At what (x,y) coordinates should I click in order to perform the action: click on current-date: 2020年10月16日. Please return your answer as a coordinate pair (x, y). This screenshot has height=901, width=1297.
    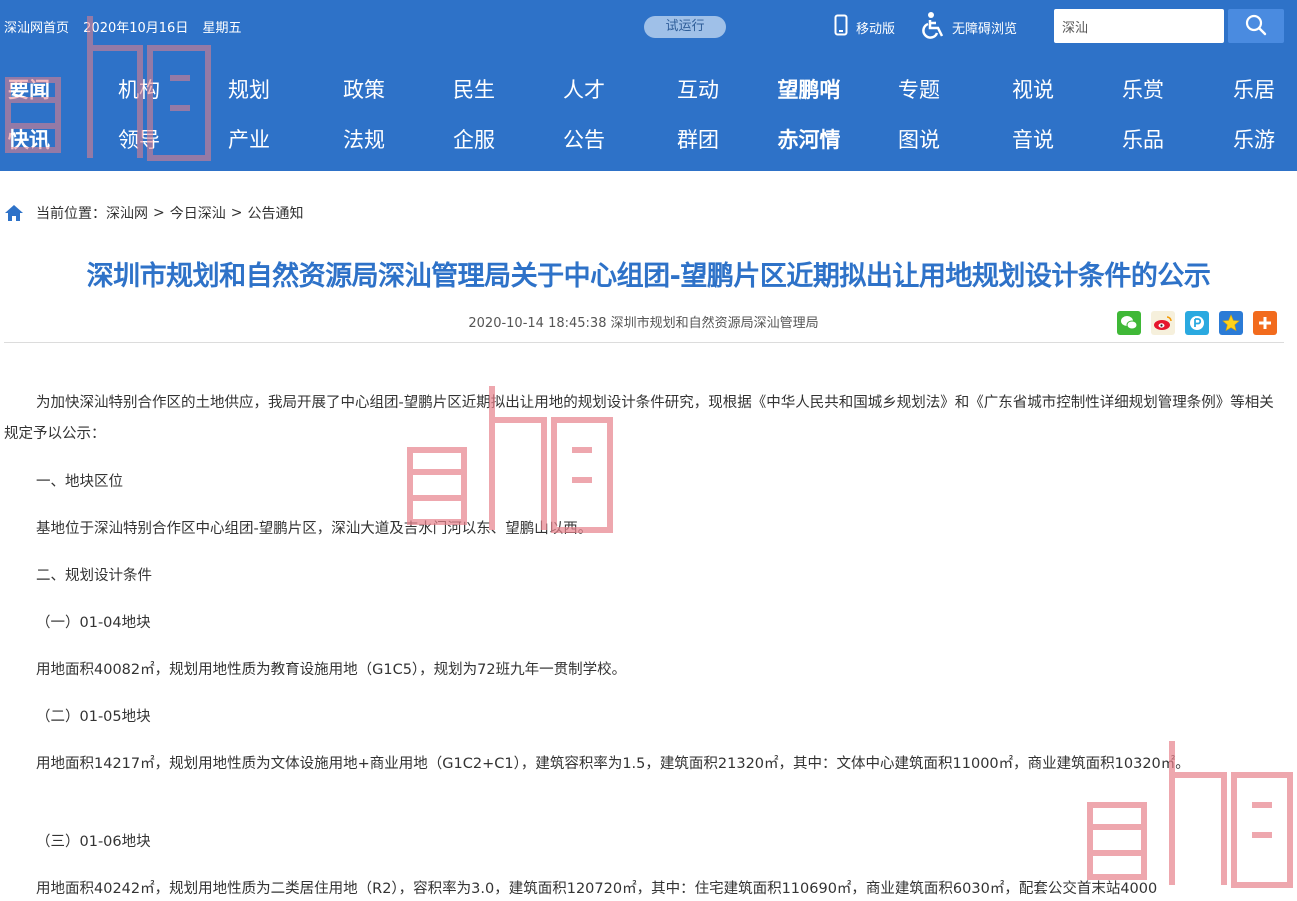
    Looking at the image, I should click on (136, 28).